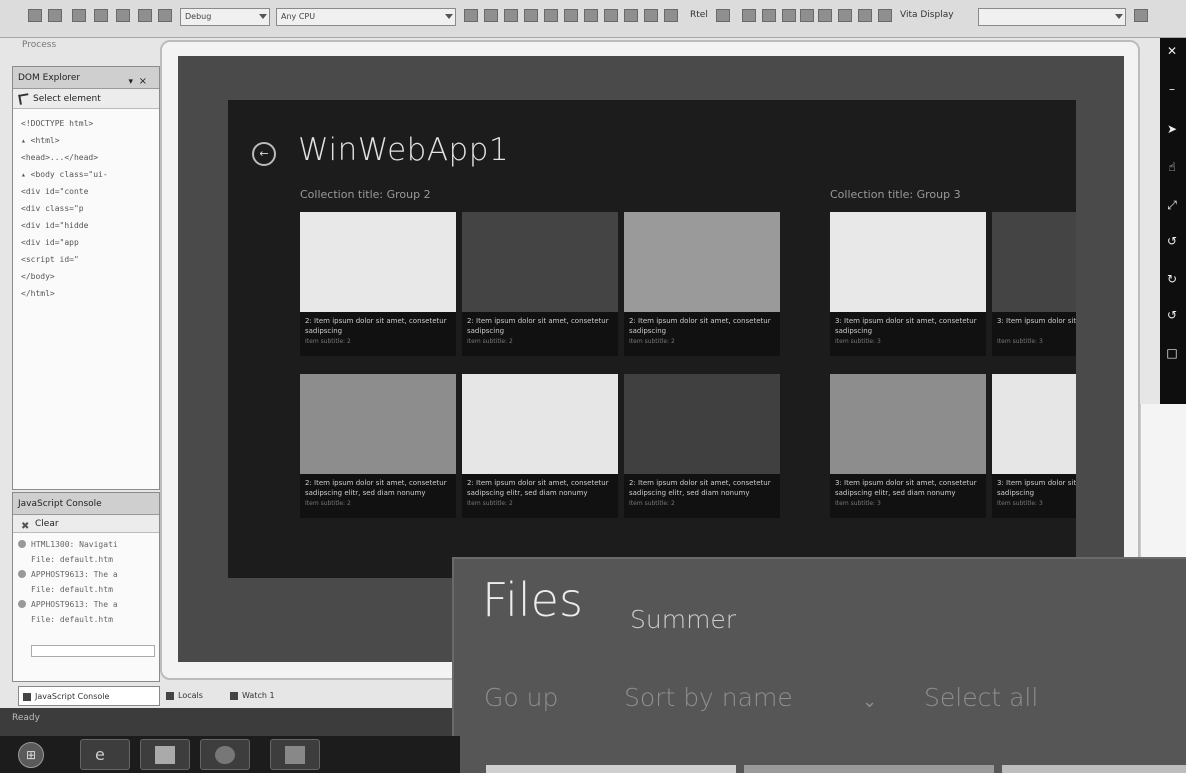 This screenshot has height=773, width=1186. Describe the element at coordinates (1172, 205) in the screenshot. I see `pinch-icon: ⤢` at that location.